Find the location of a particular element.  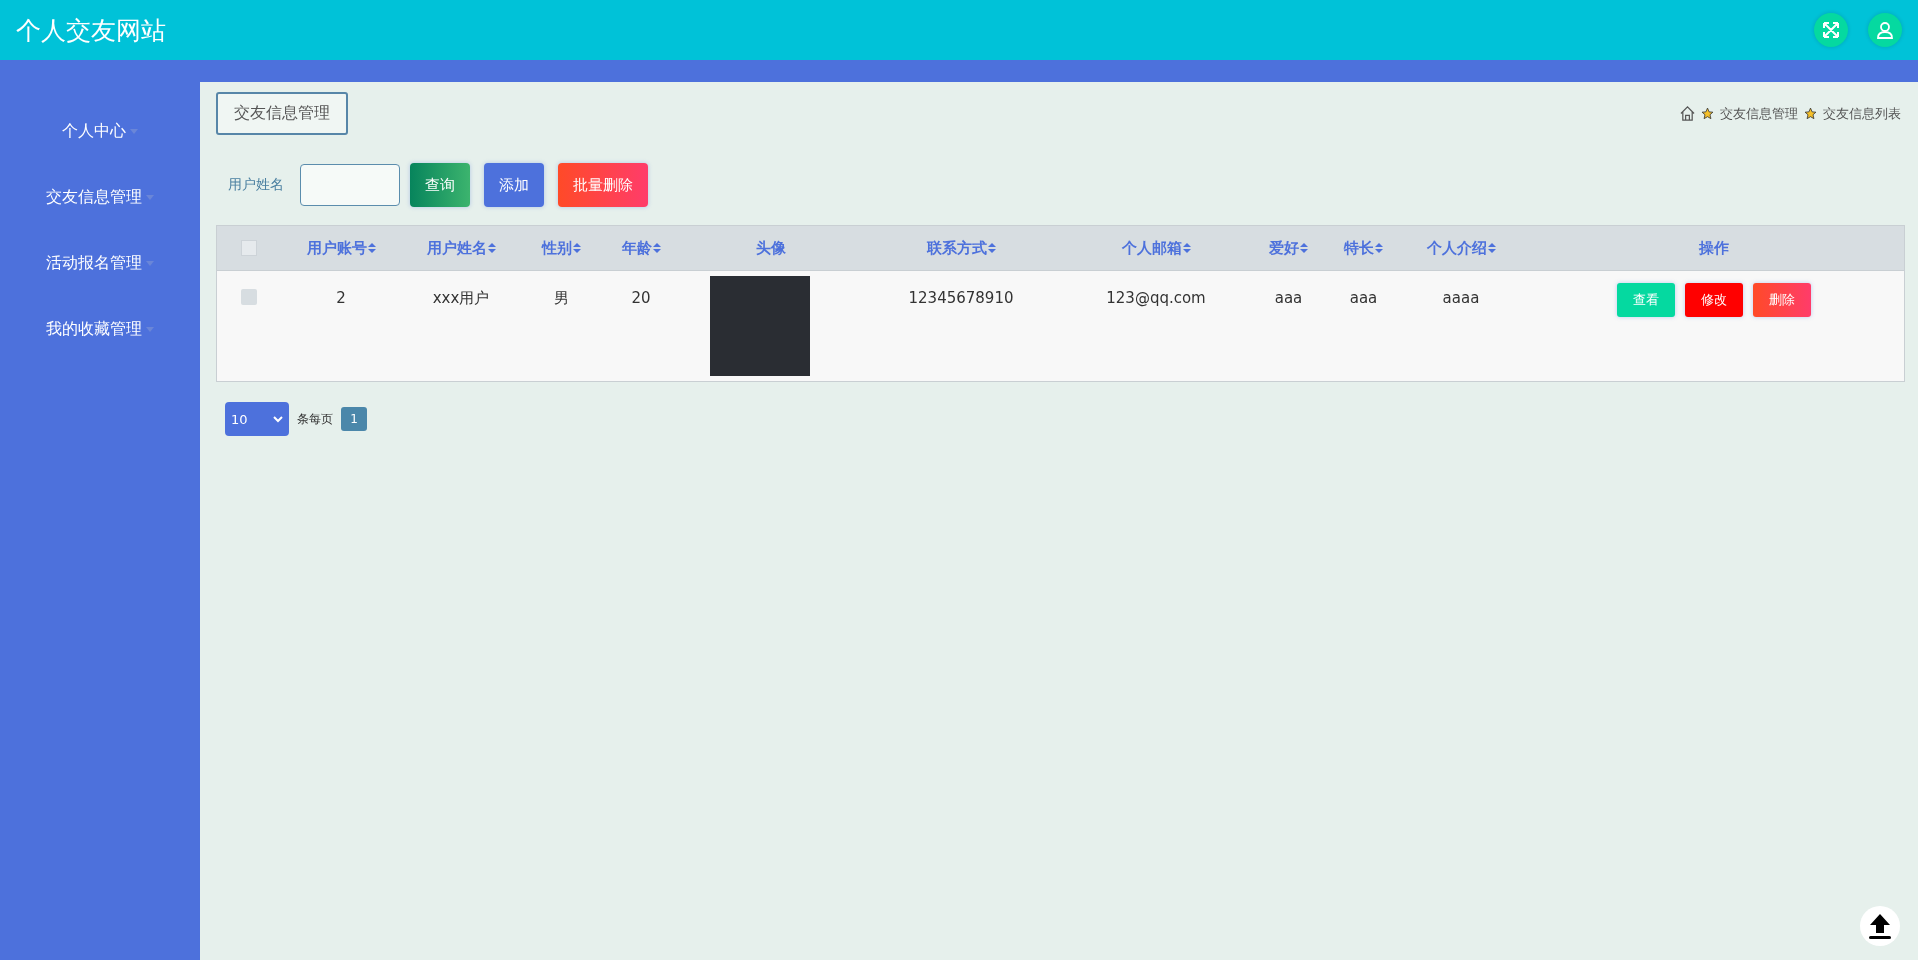

delete-button: 批量删除 is located at coordinates (603, 185).